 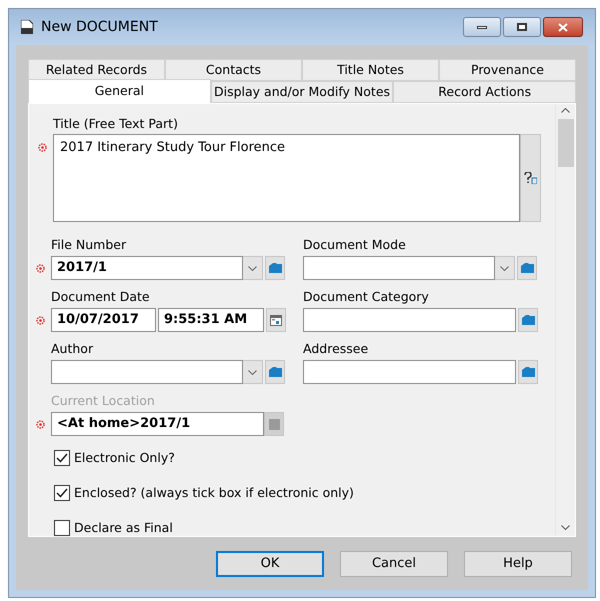 I want to click on checkbox-label: Electronic Only?, so click(x=124, y=458).